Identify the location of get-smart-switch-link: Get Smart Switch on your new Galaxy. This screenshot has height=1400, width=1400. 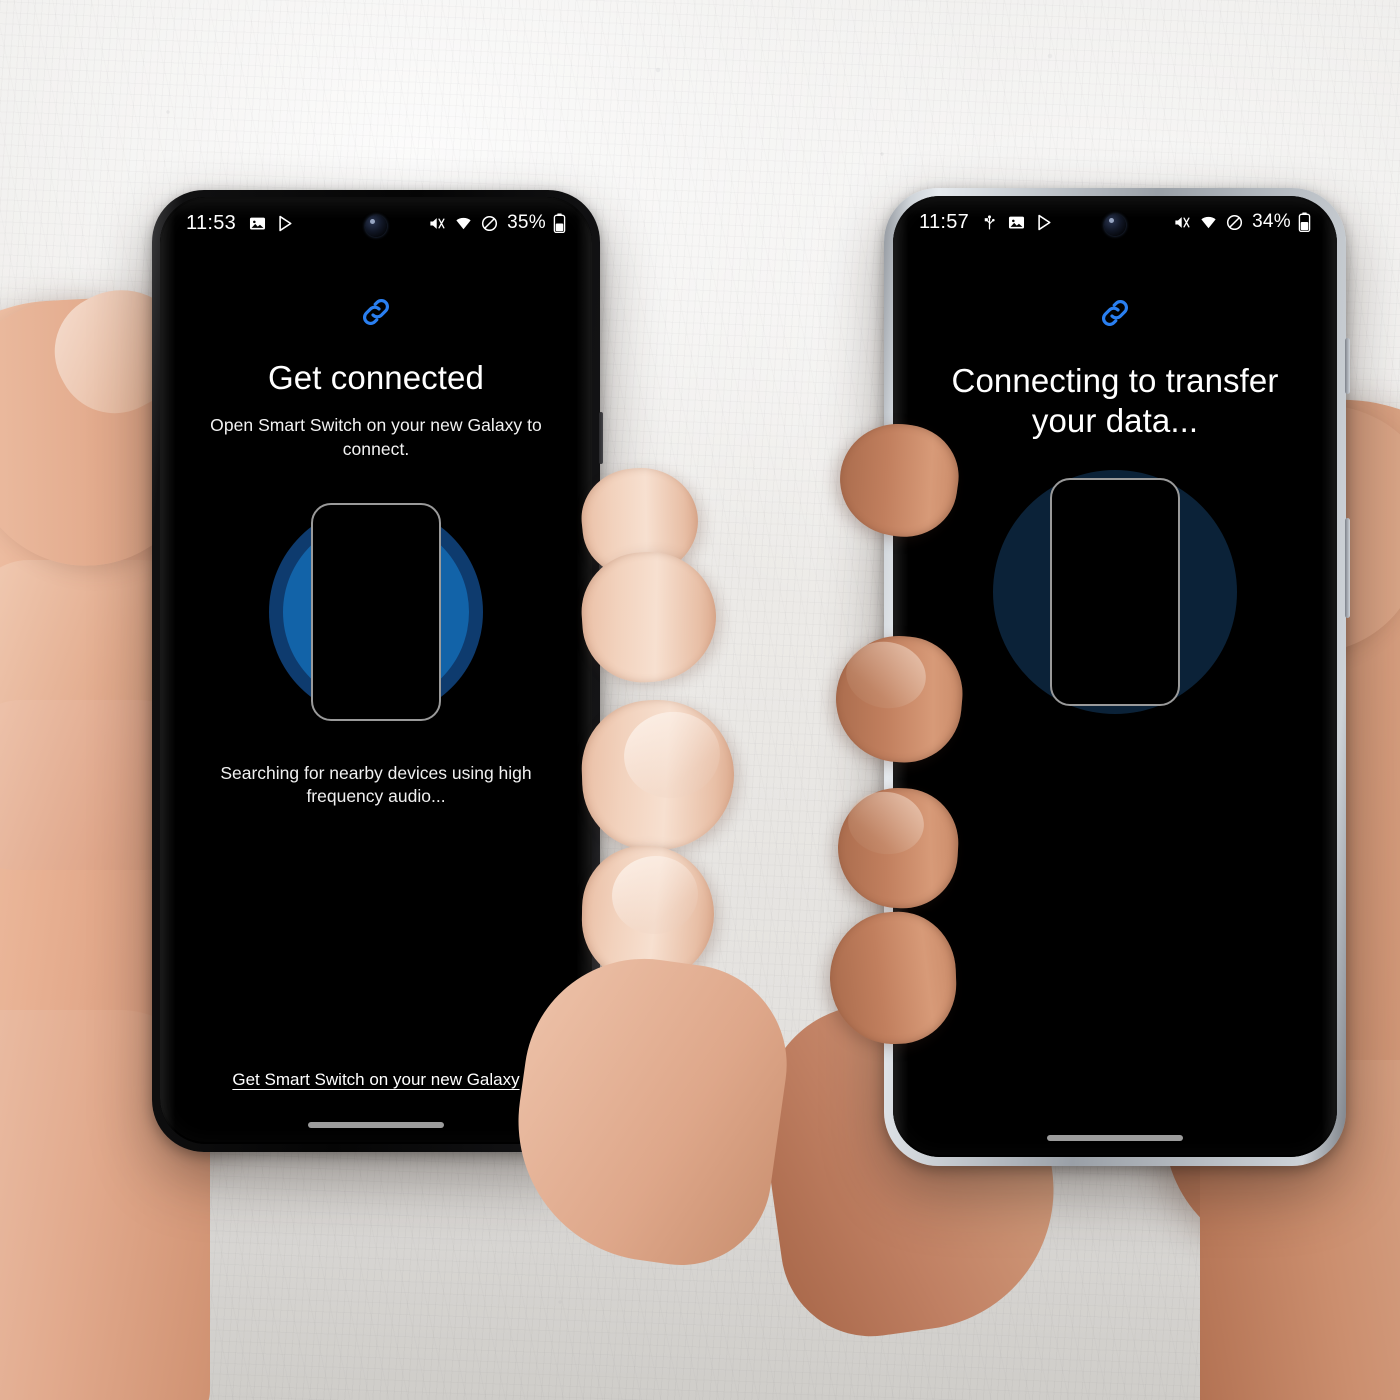
(375, 1080).